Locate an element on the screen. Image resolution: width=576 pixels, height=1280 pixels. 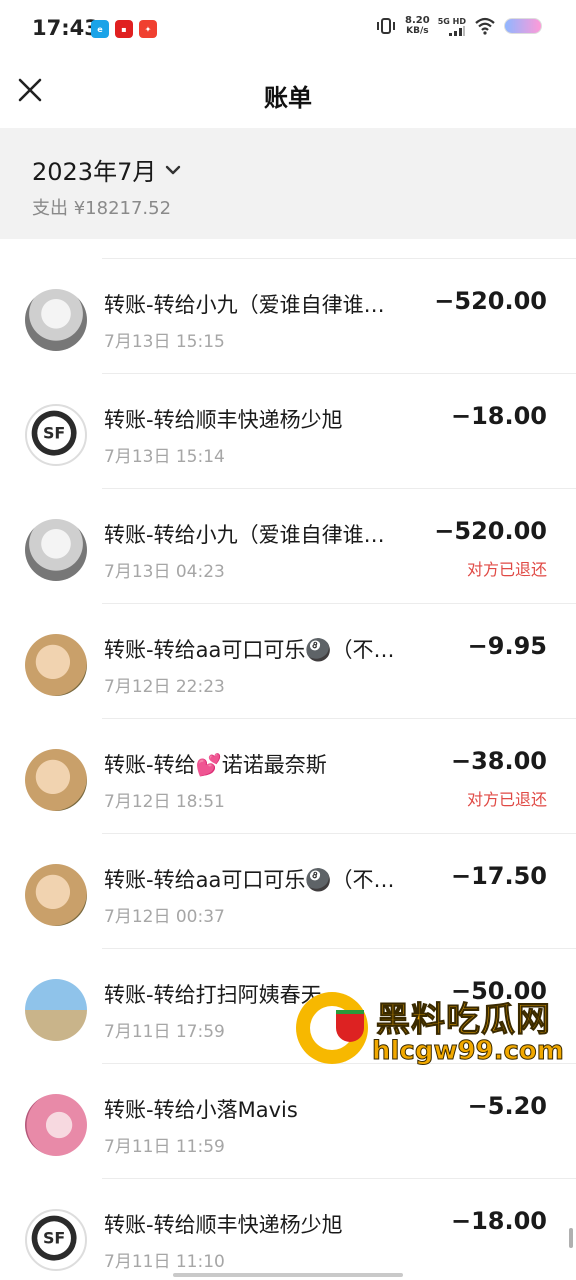
transaction-date: 7月13日 04:23 is located at coordinates (164, 572).